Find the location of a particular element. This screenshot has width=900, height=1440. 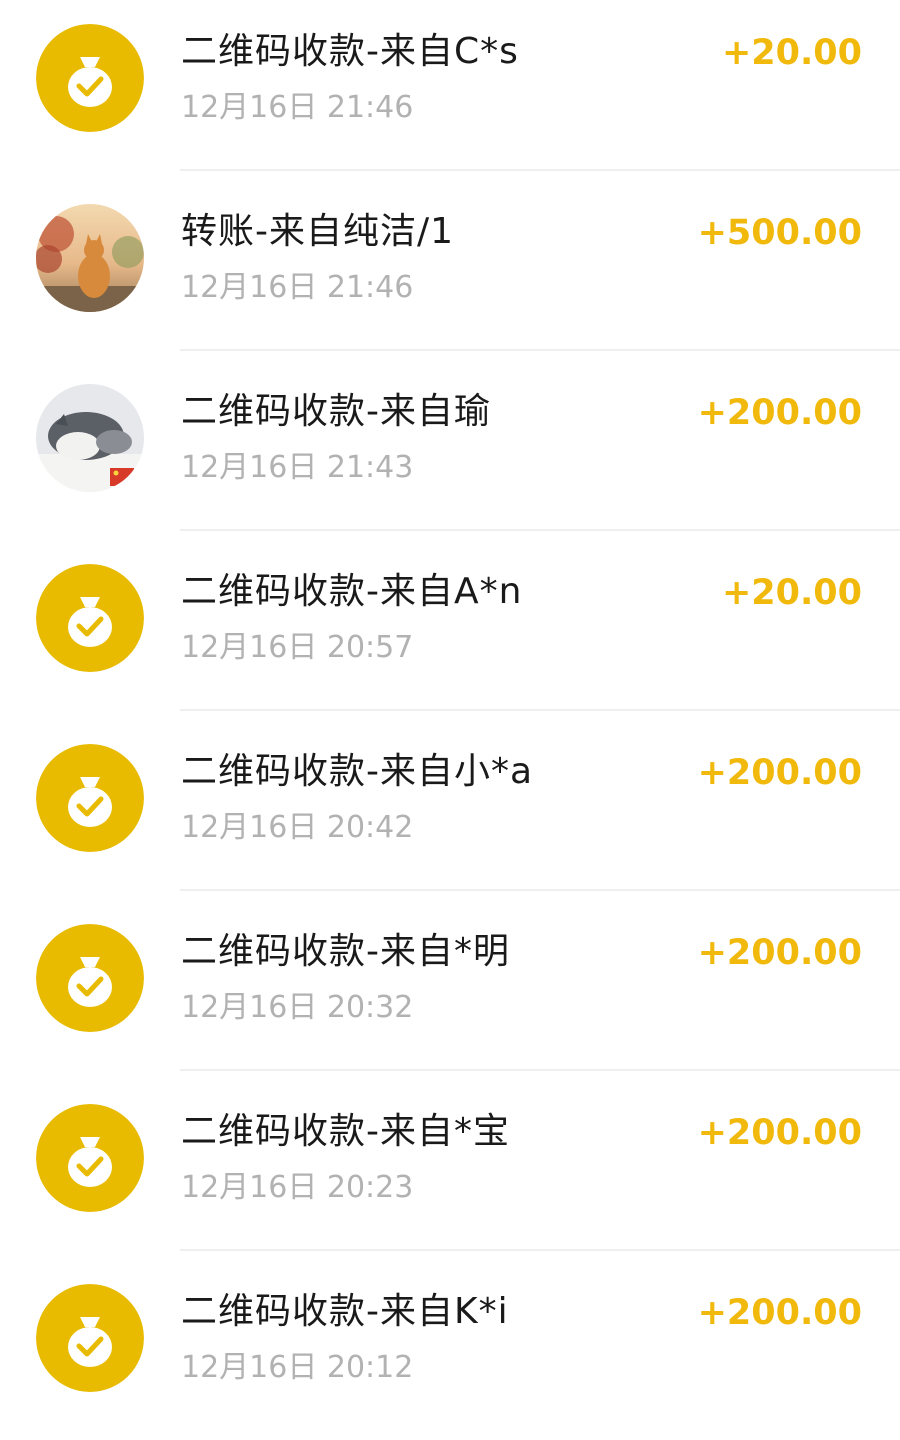

transaction-title: 二维码收款-来自*宝 is located at coordinates (345, 1131).